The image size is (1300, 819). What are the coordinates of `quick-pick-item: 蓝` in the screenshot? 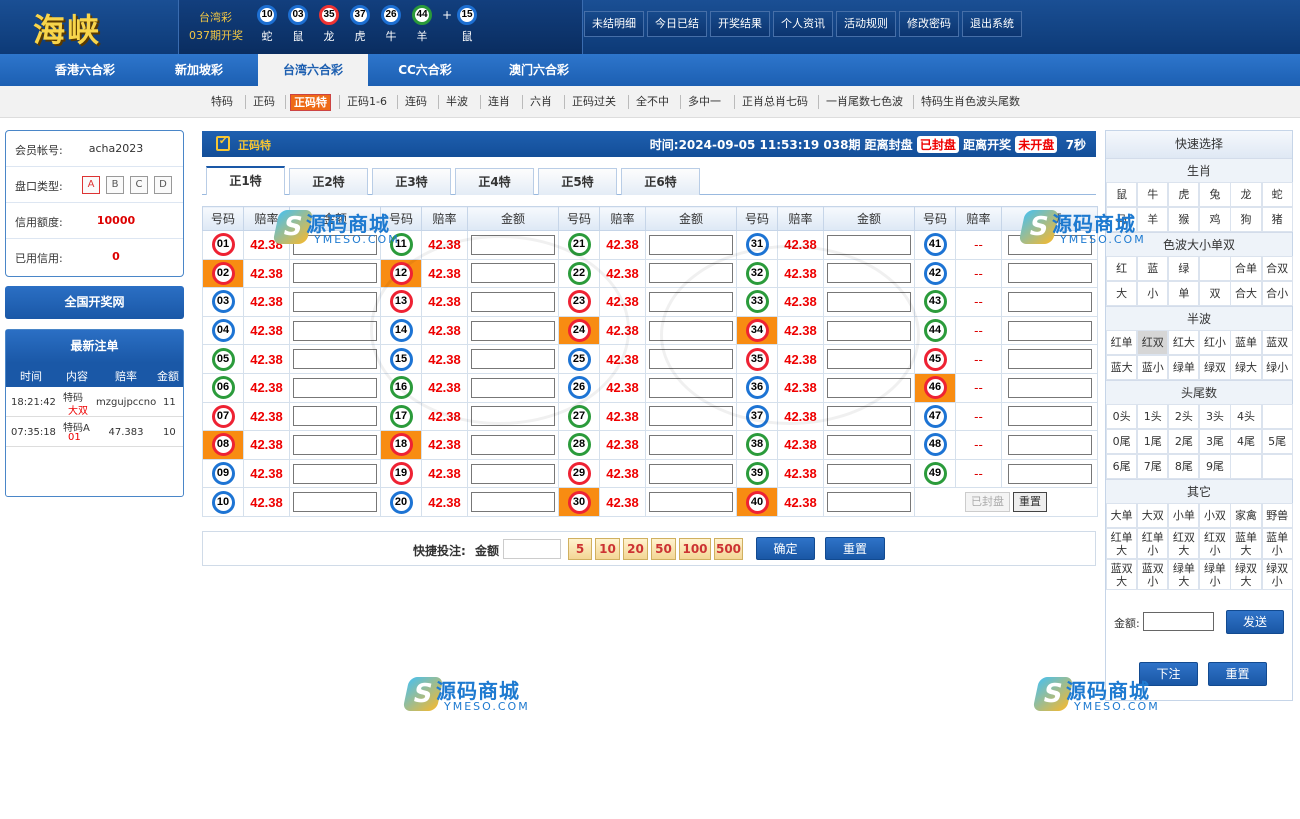 It's located at (1153, 268).